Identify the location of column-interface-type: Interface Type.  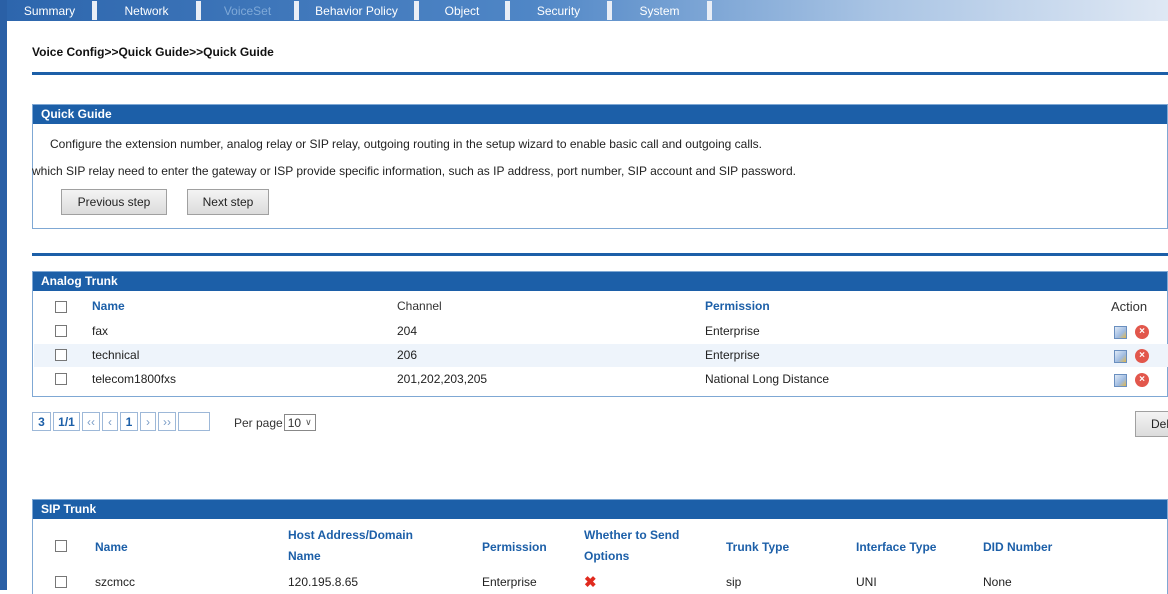
(896, 547).